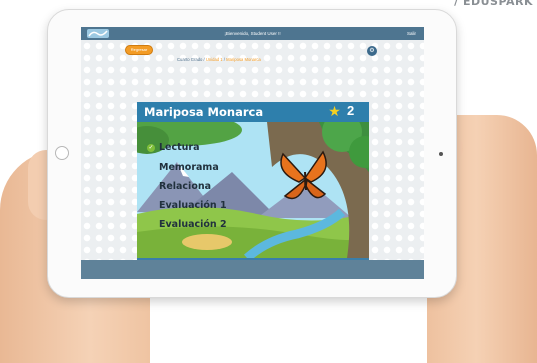  Describe the element at coordinates (243, 59) in the screenshot. I see `breadcrumb-lesson: Mariposa Monarca` at that location.